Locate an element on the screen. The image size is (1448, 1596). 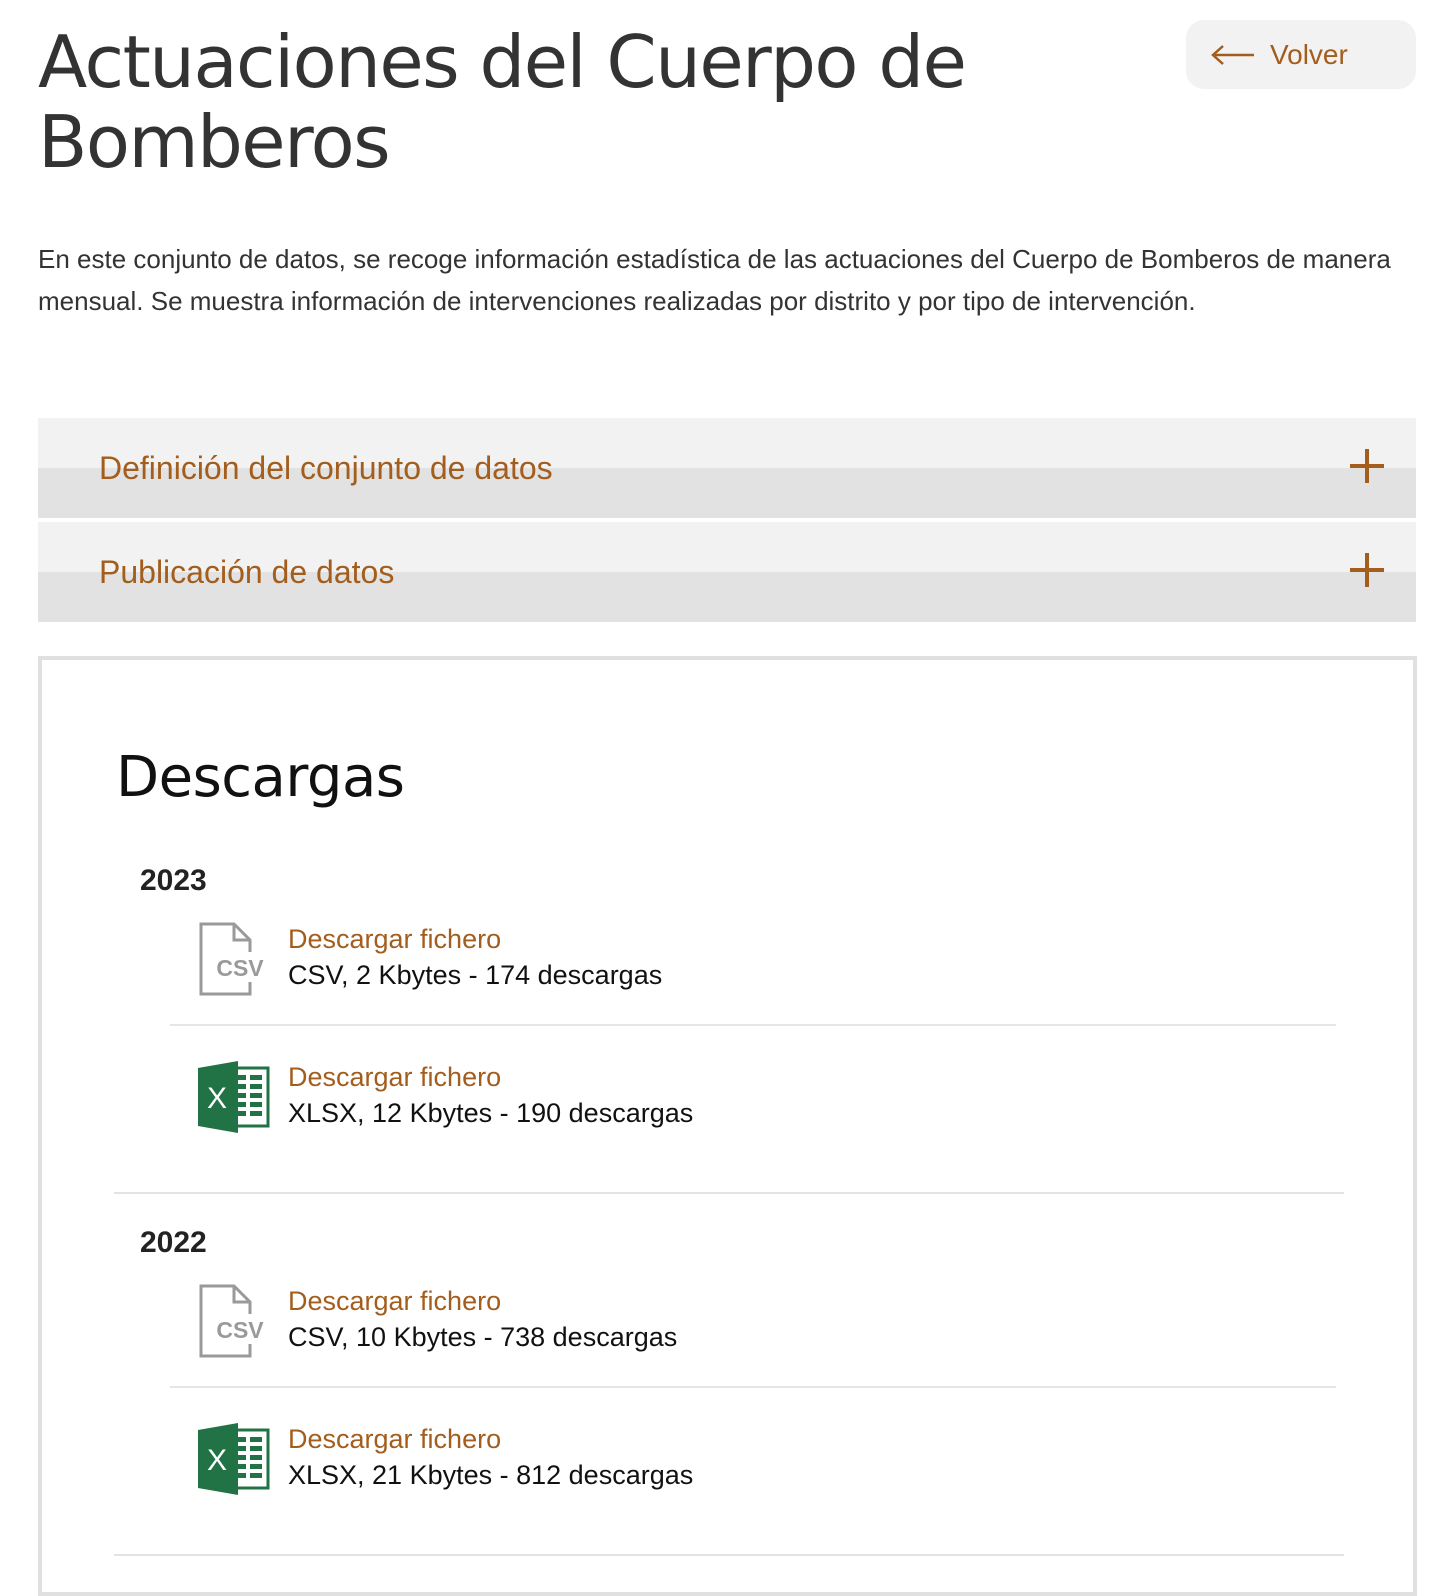
year-heading: 2022 is located at coordinates (173, 1242).